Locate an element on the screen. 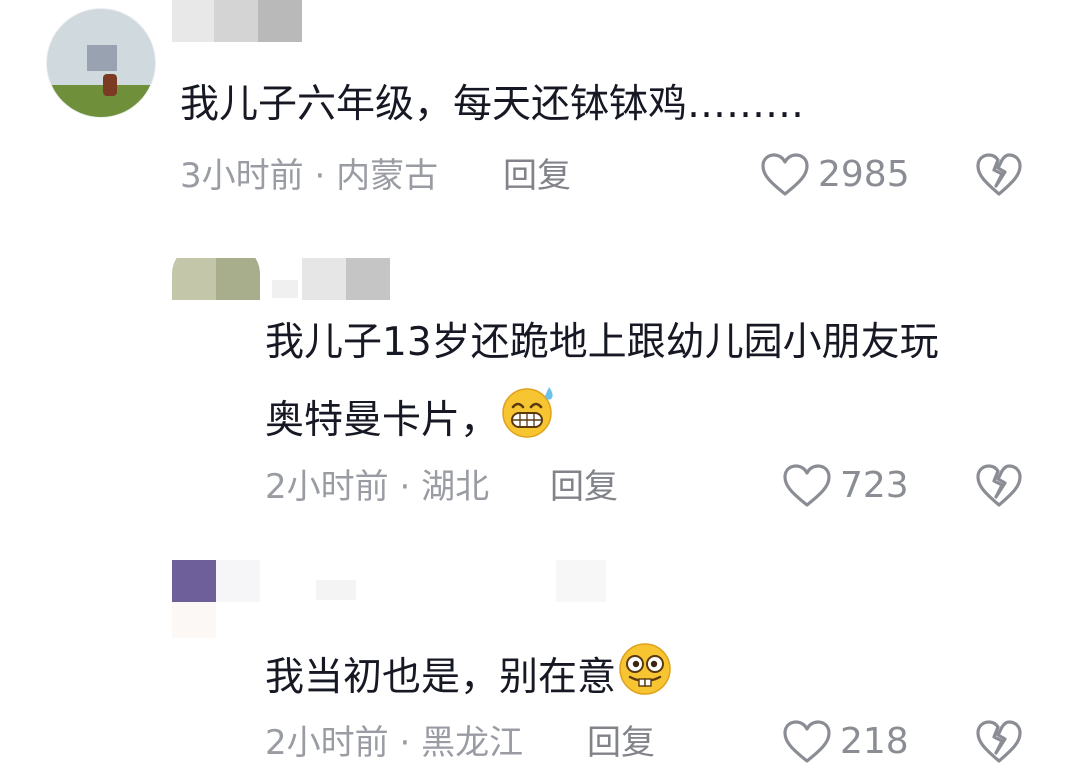  like-button: 723 is located at coordinates (845, 486).